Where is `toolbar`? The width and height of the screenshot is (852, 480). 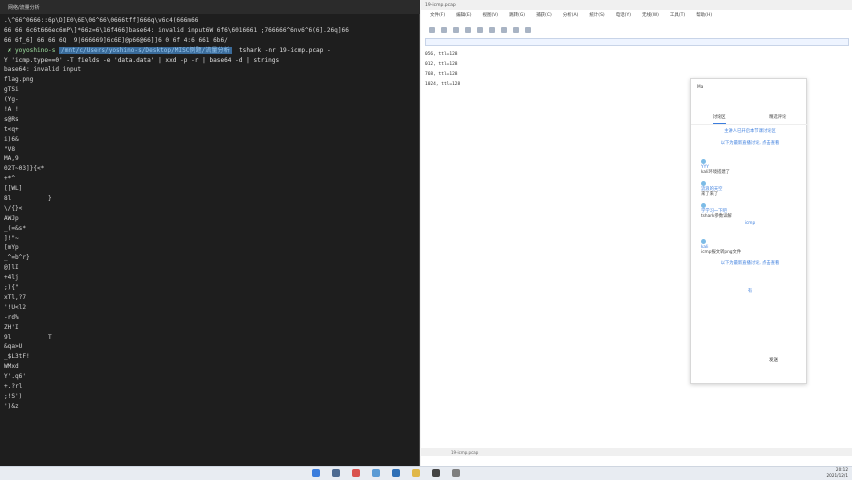
toolbar is located at coordinates (636, 30).